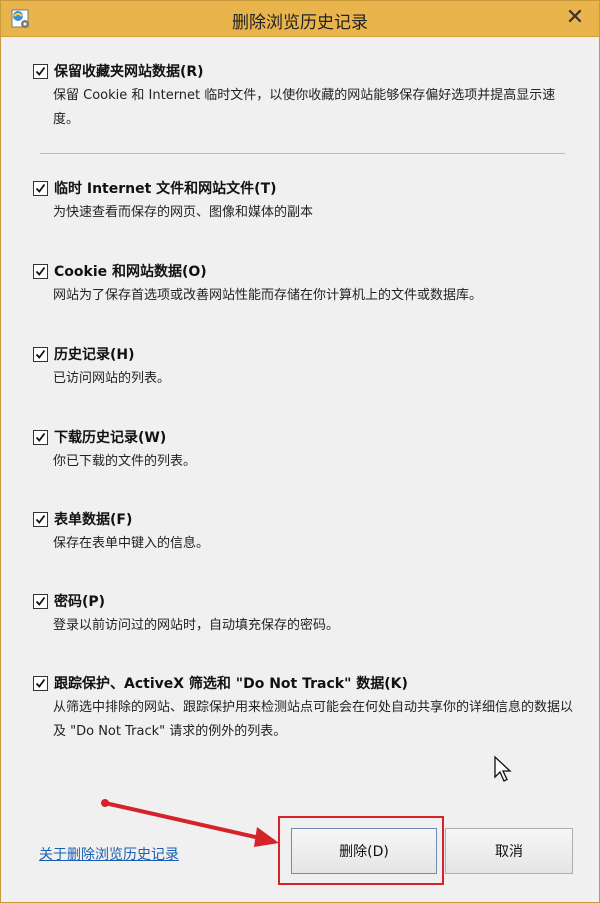  What do you see at coordinates (183, 212) in the screenshot?
I see `option-description: 为快速查看而保存的网页、图像和媒体的副本` at bounding box center [183, 212].